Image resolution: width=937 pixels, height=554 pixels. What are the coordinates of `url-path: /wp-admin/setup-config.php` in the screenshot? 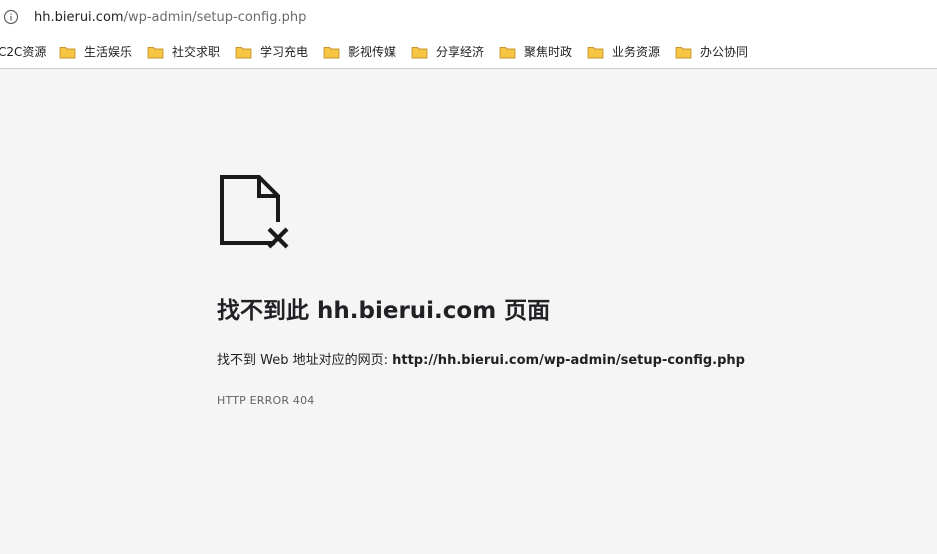 It's located at (215, 17).